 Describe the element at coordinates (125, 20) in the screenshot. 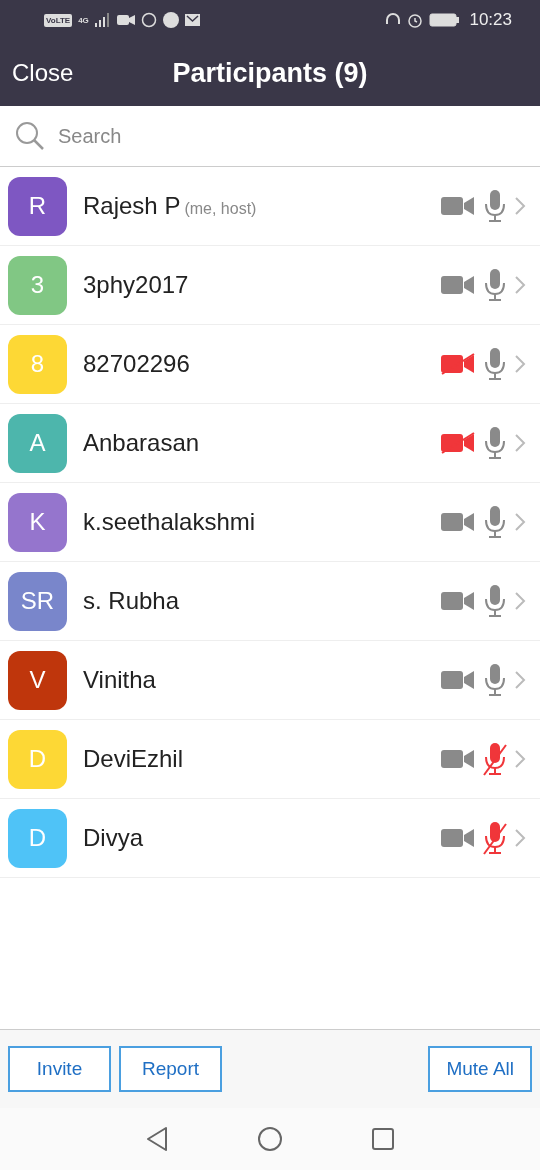

I see `video-camera-icon` at that location.